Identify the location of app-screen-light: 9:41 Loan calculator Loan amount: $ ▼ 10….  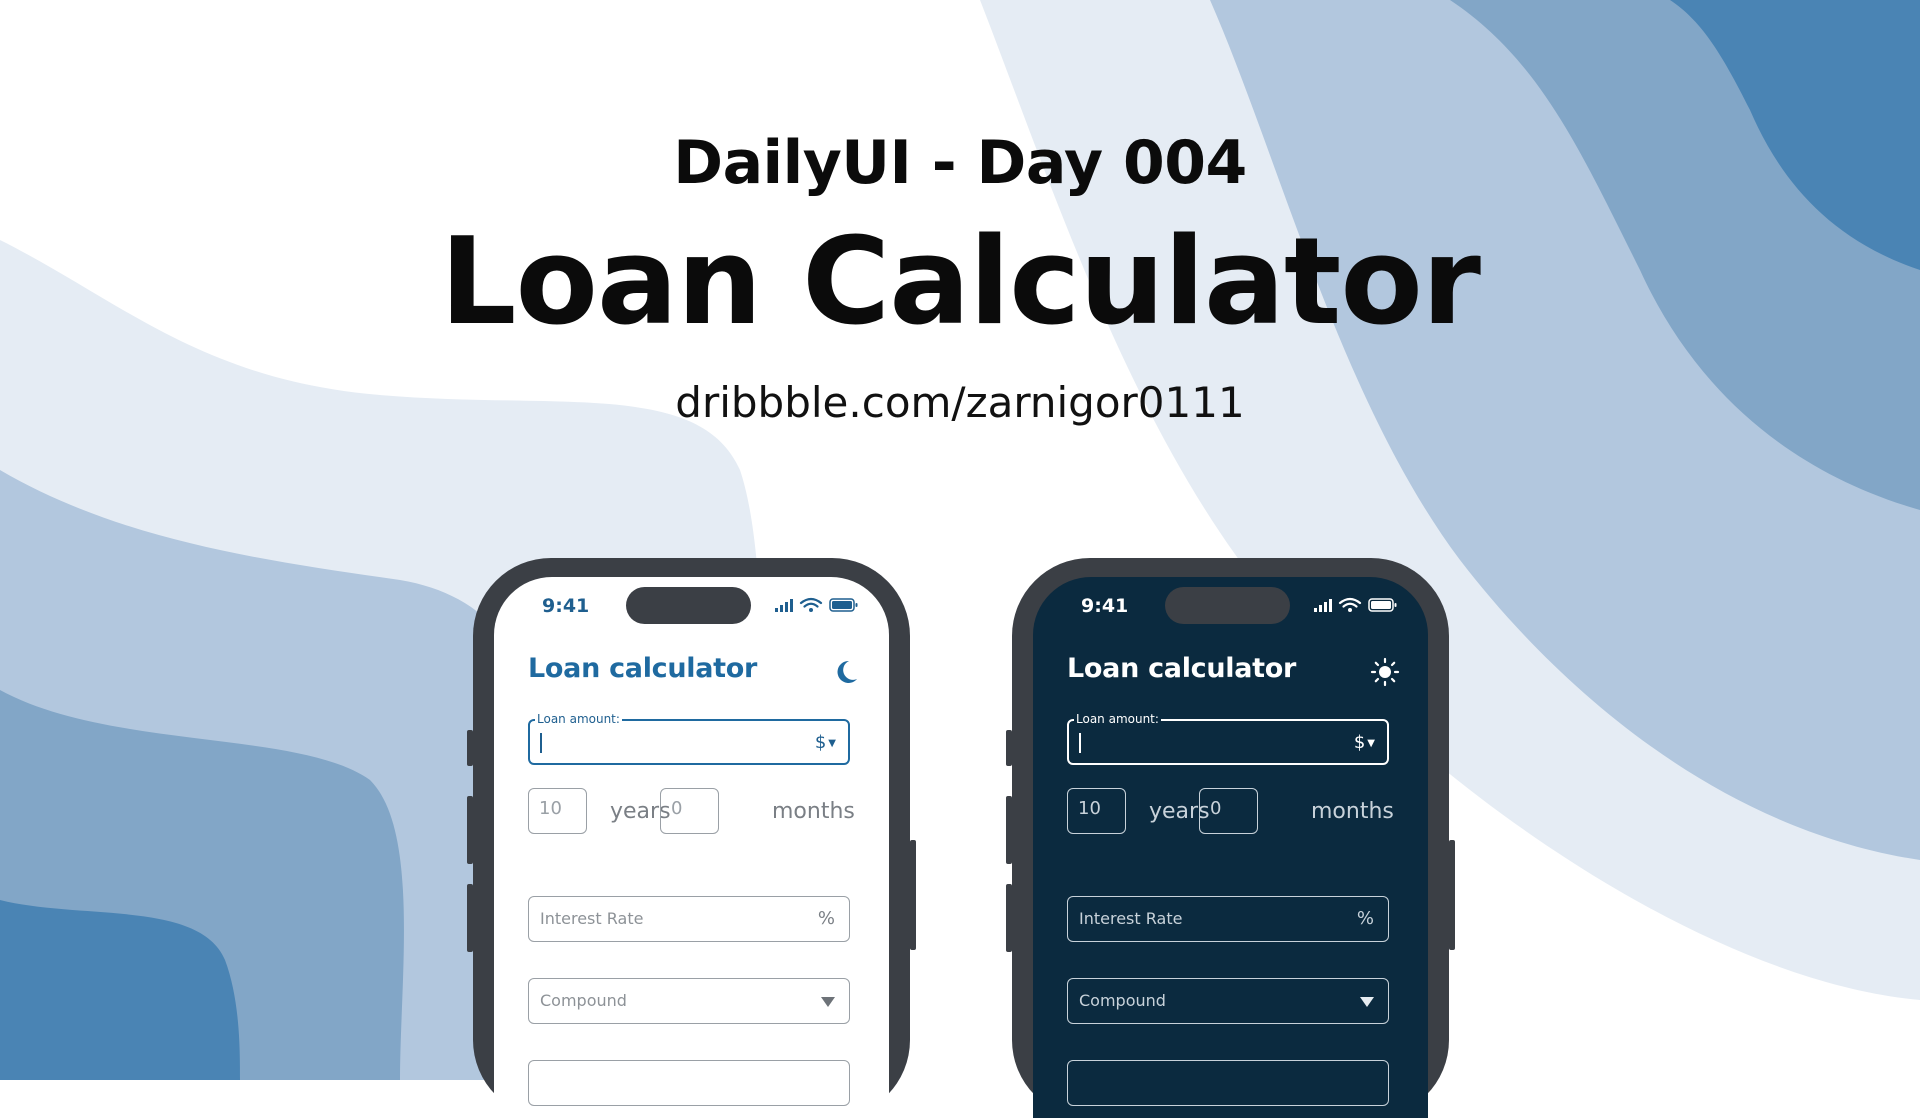
(691, 847).